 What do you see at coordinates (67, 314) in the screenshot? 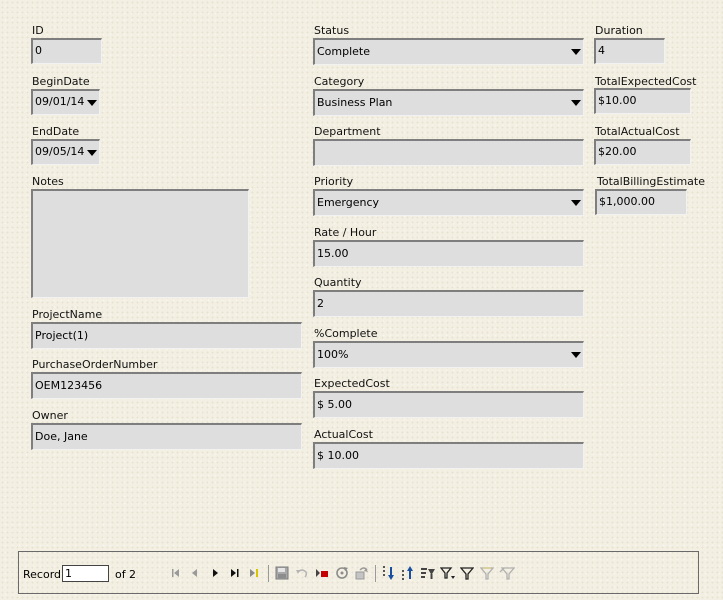
I see `project-name-label: ProjectName` at bounding box center [67, 314].